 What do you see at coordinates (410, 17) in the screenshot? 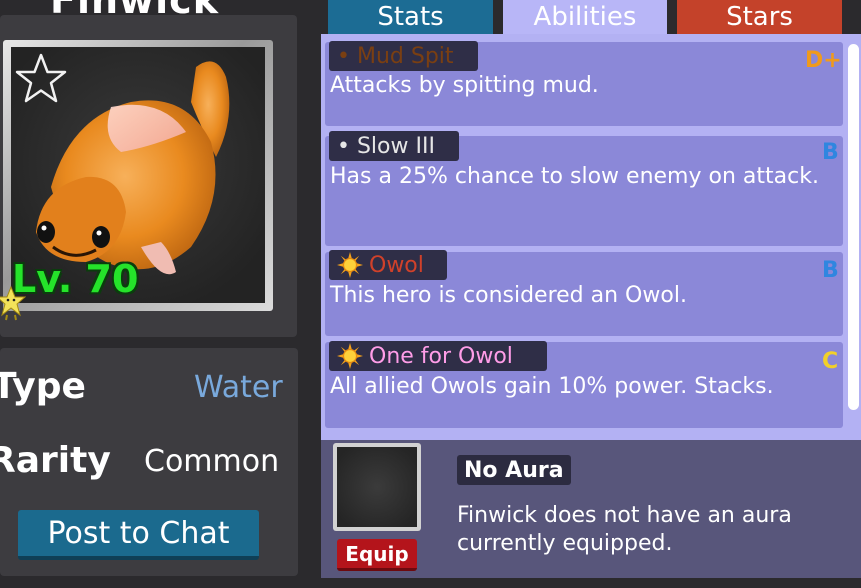
I see `tab-stats: Stats` at bounding box center [410, 17].